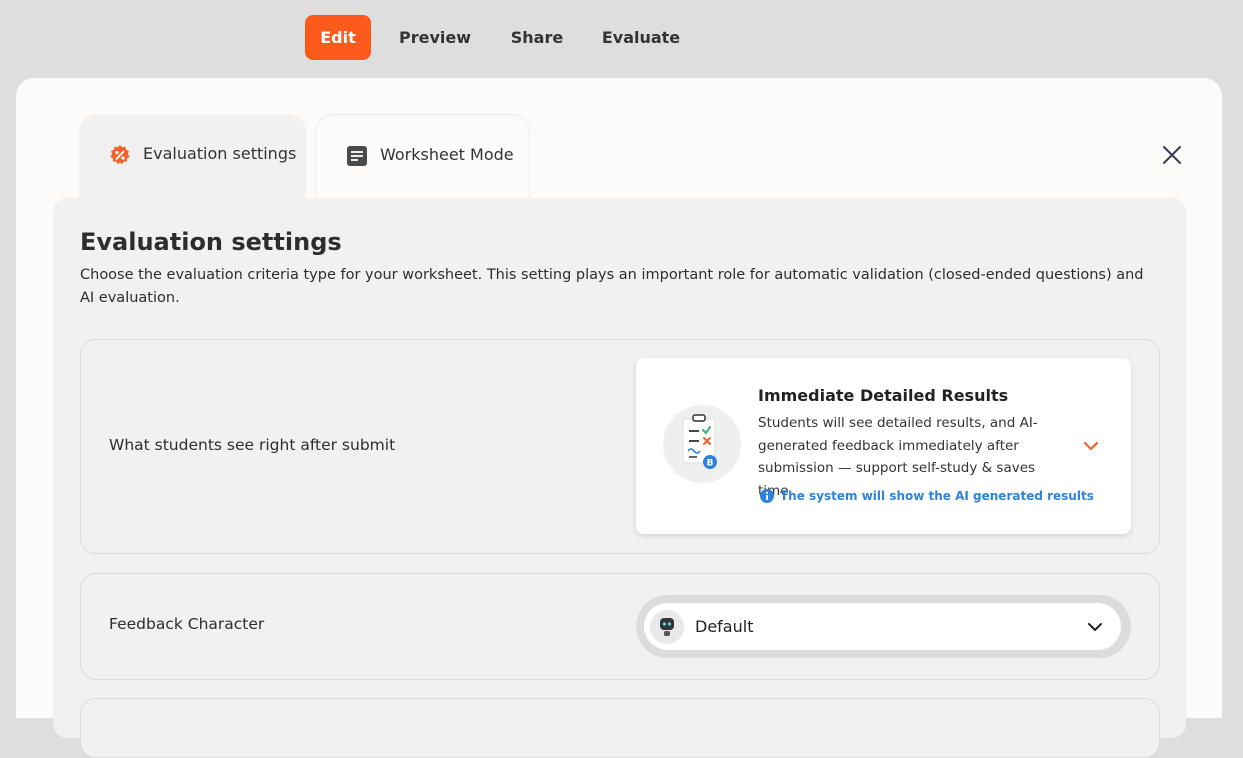 Image resolution: width=1243 pixels, height=758 pixels. Describe the element at coordinates (1172, 155) in the screenshot. I see `close-icon` at that location.